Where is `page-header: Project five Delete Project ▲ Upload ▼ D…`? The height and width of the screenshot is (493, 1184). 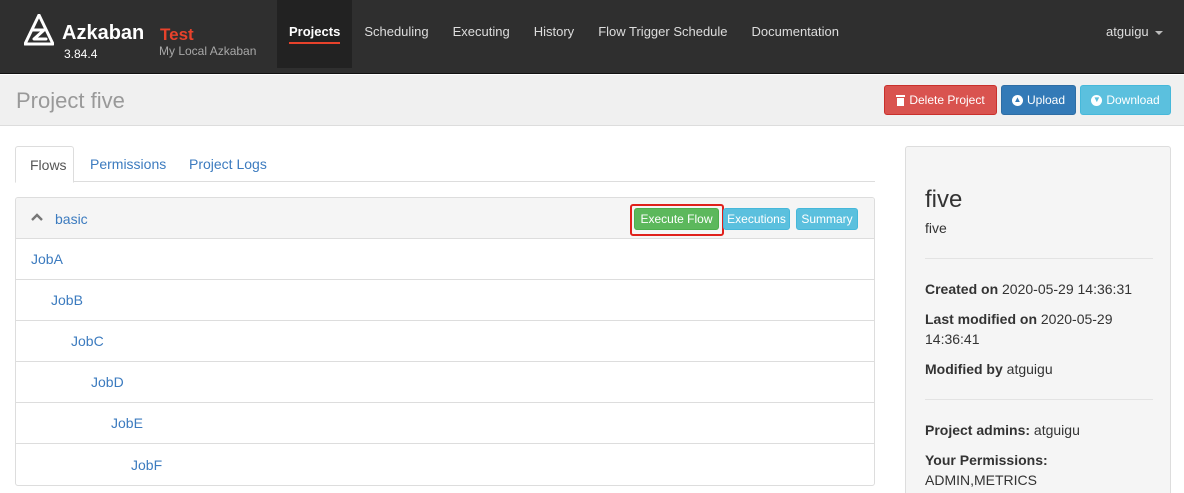
page-header: Project five Delete Project ▲ Upload ▼ D… is located at coordinates (592, 100).